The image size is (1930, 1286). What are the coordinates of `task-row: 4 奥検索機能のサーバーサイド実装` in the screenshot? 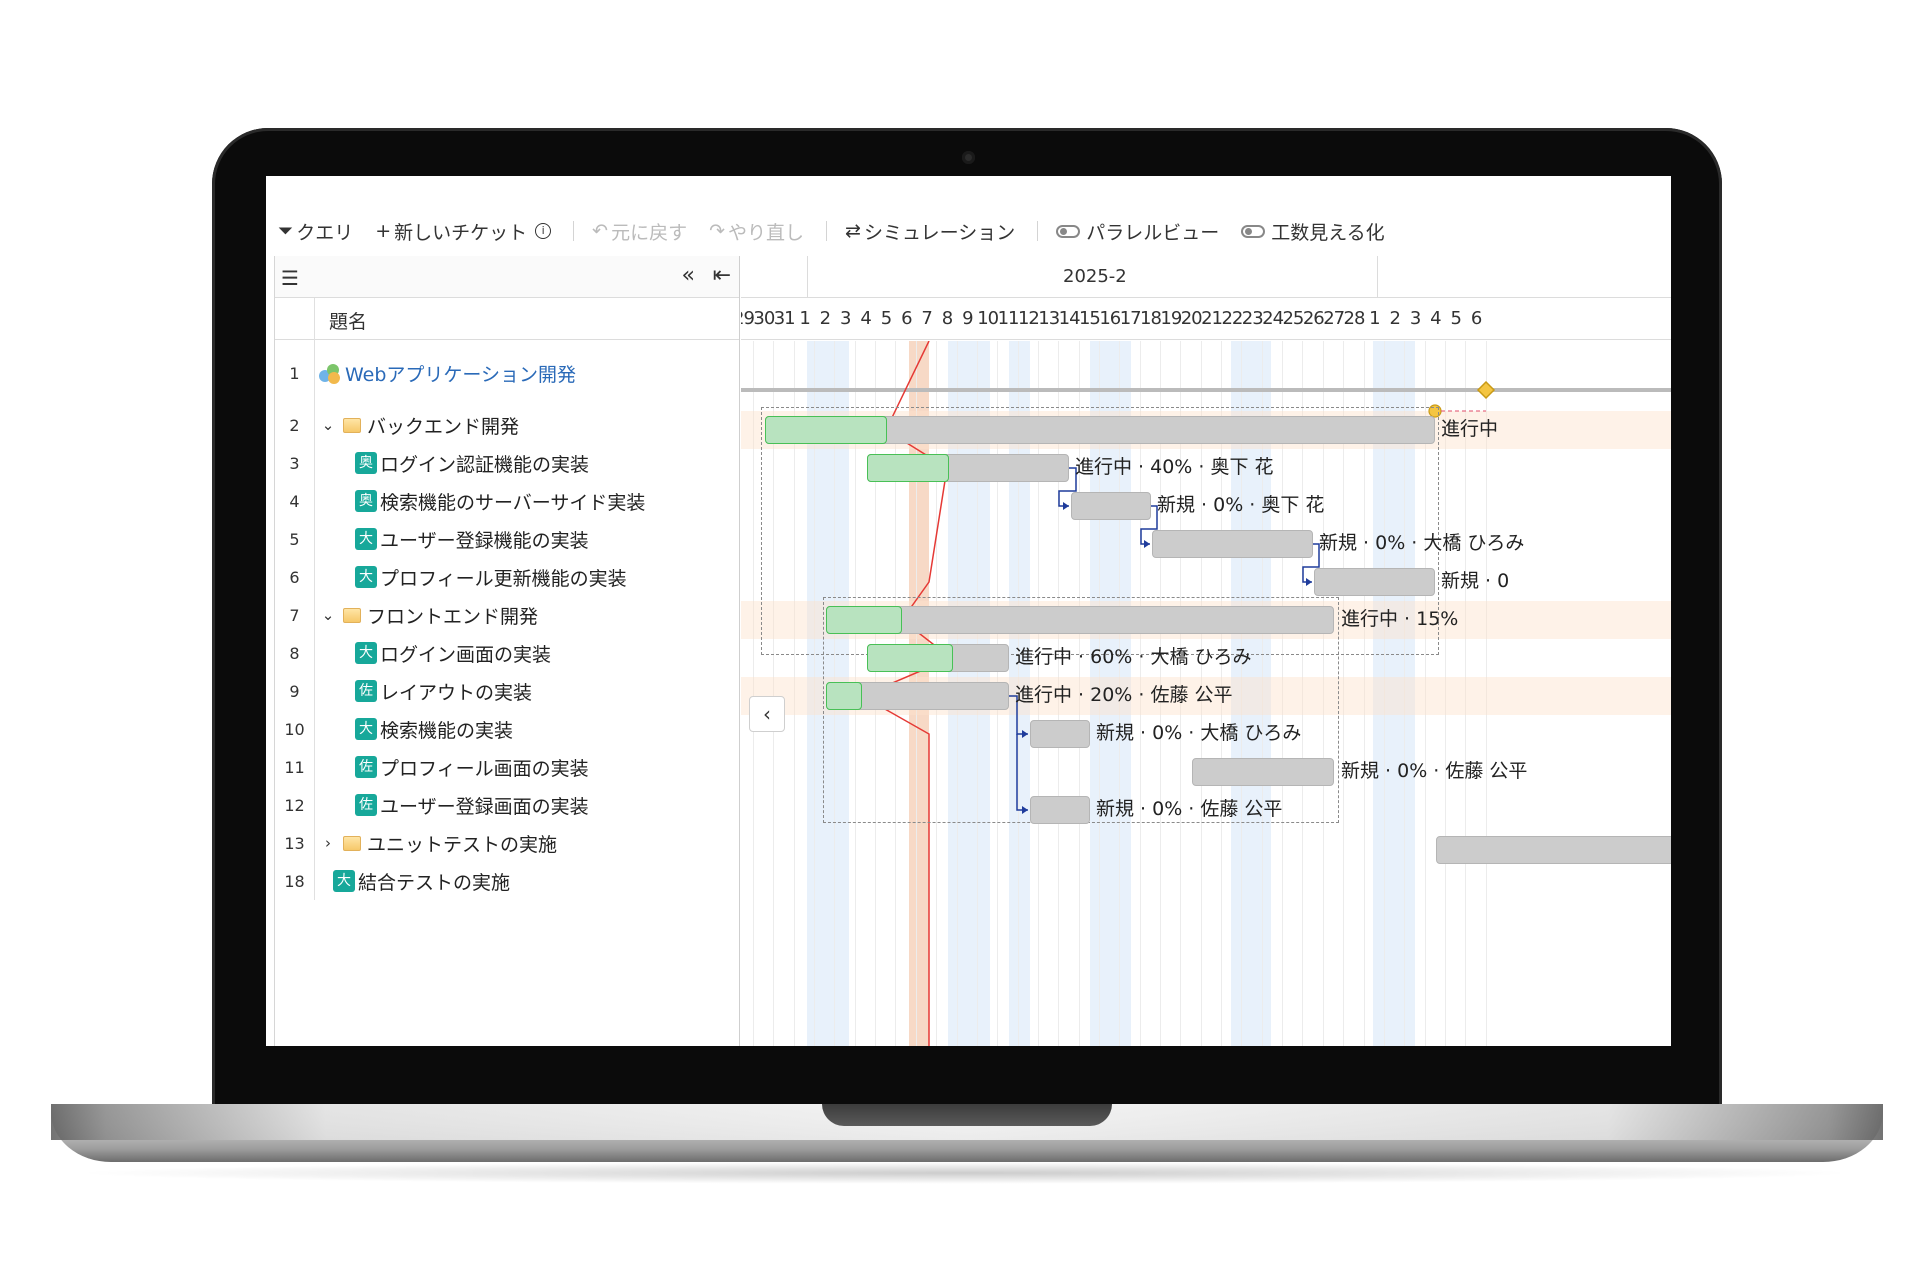 It's located at (508, 501).